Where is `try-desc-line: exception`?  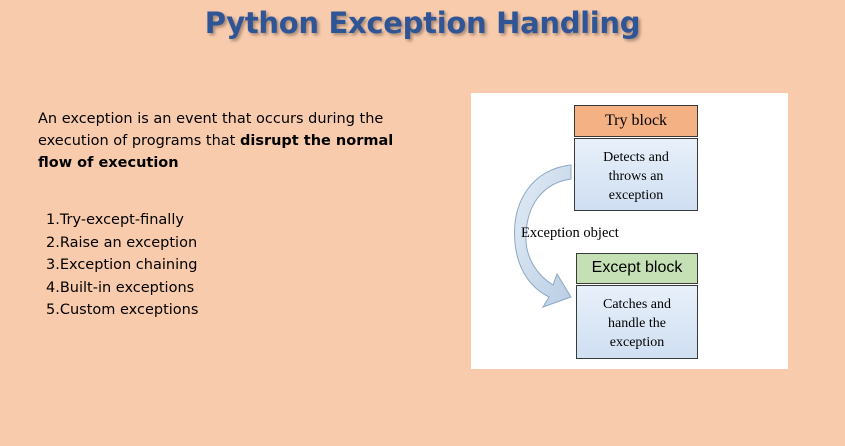 try-desc-line: exception is located at coordinates (636, 195).